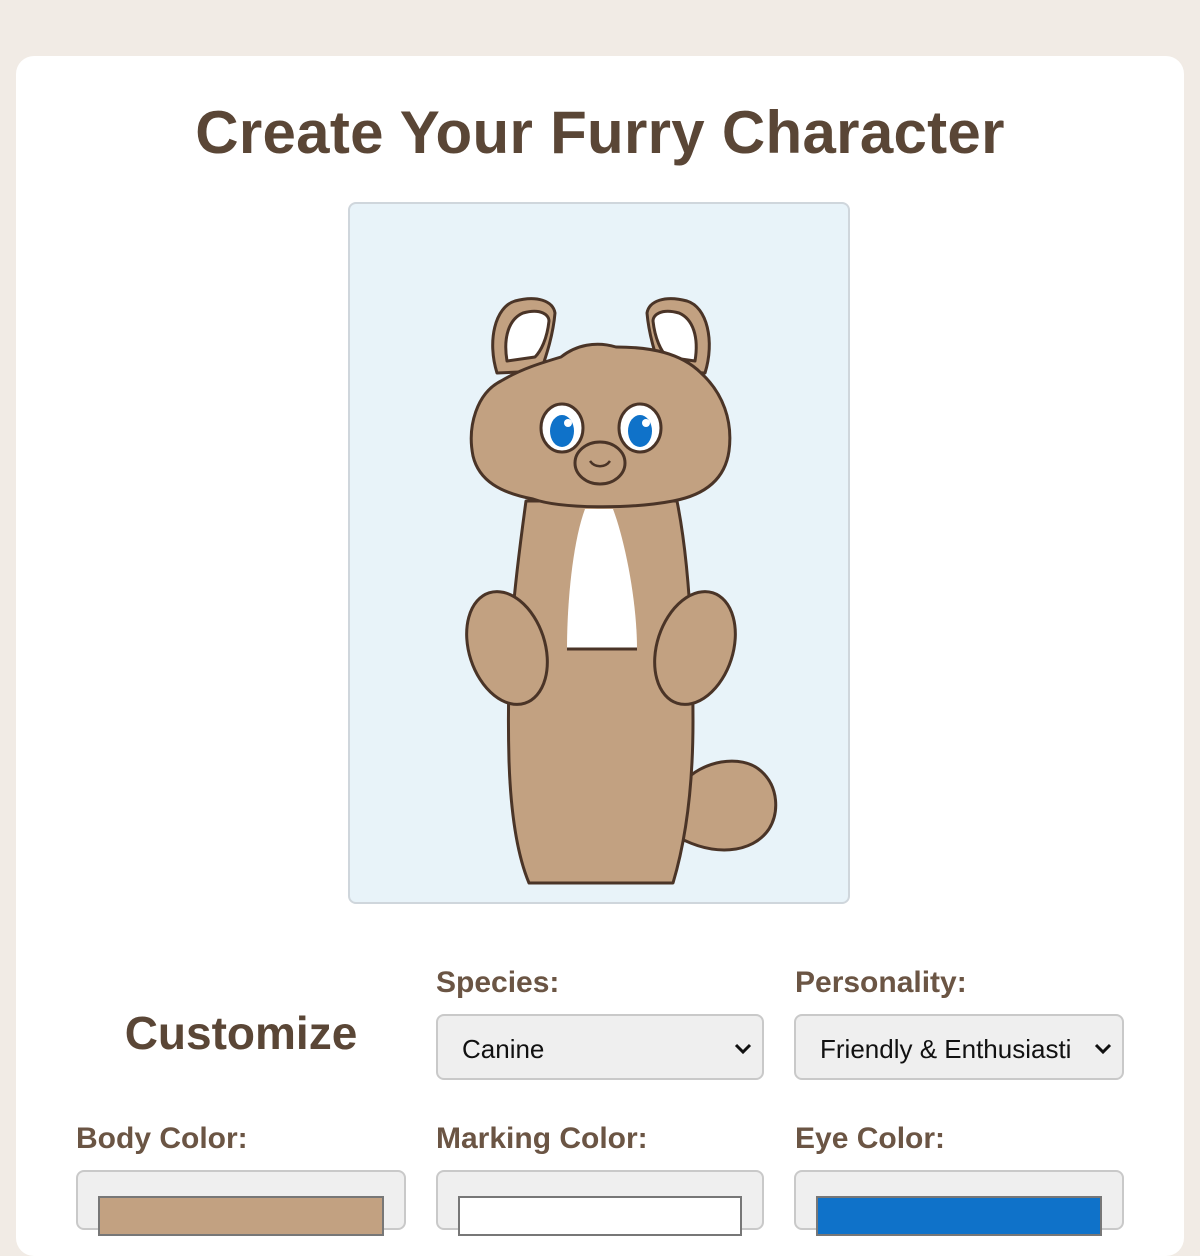  I want to click on species-label: Species:, so click(498, 982).